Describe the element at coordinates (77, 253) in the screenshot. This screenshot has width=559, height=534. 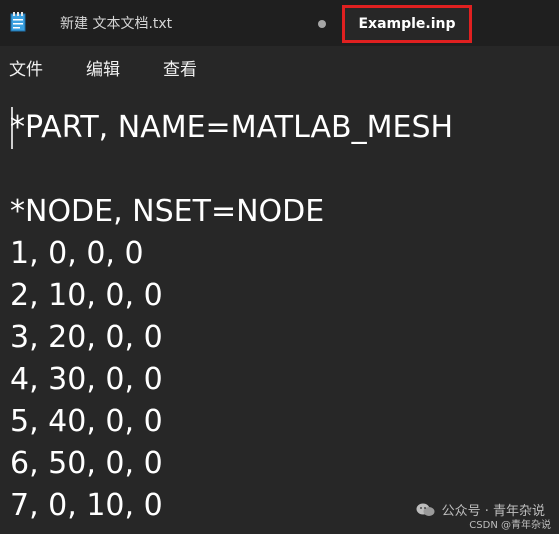
I see `editor-line: 1, 0, 0, 0` at that location.